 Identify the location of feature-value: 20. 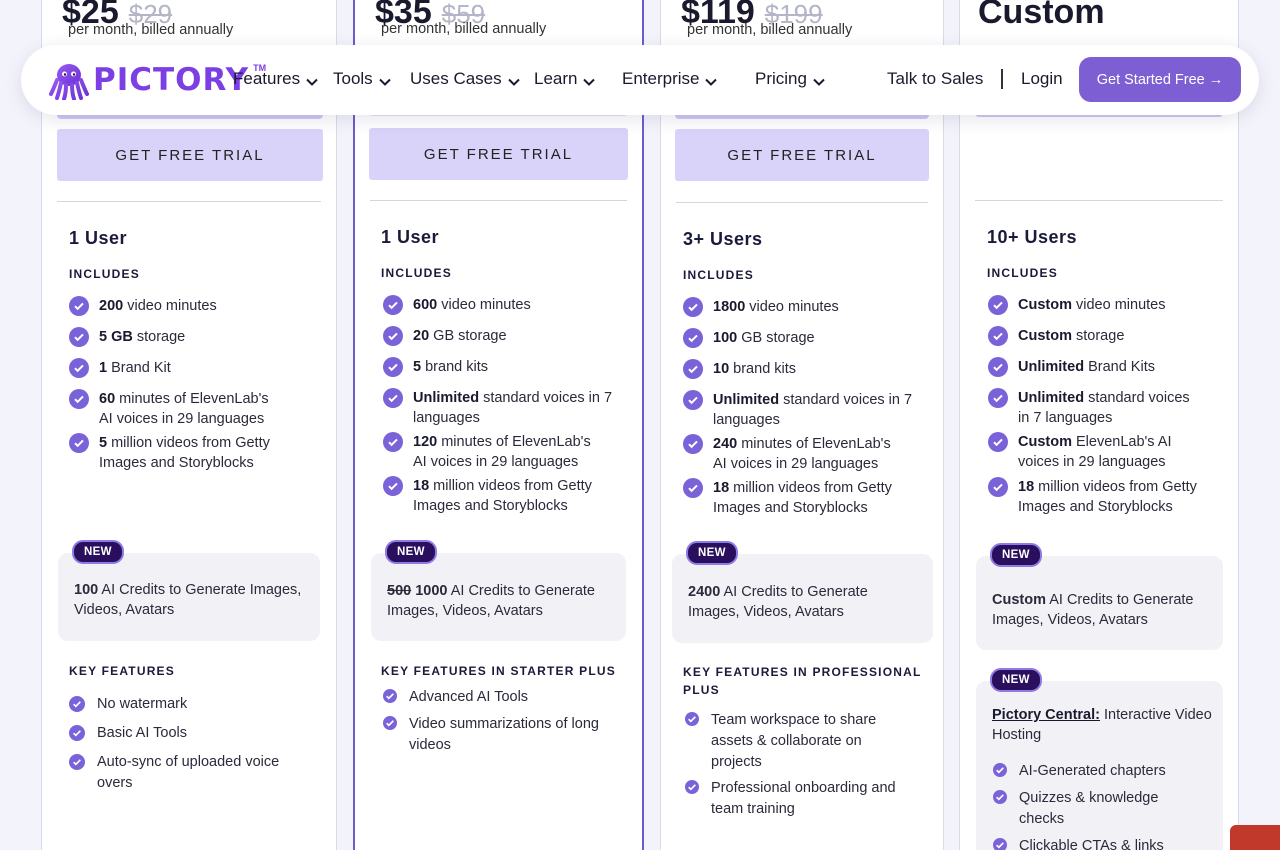
(421, 336).